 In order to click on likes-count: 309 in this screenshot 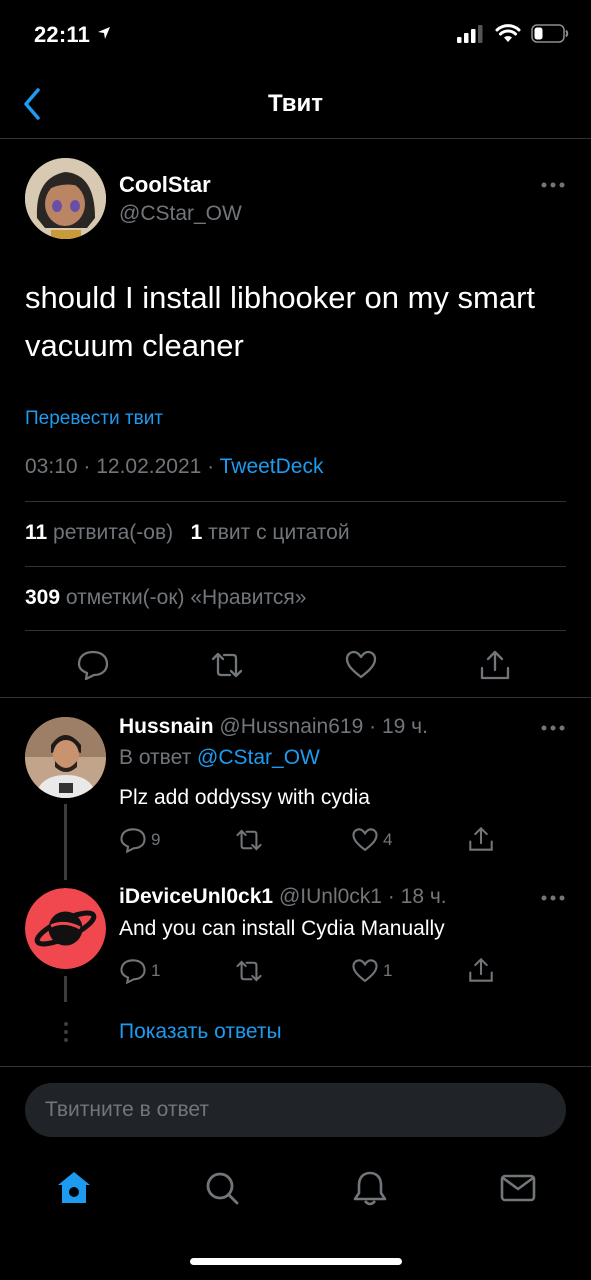, I will do `click(43, 597)`.